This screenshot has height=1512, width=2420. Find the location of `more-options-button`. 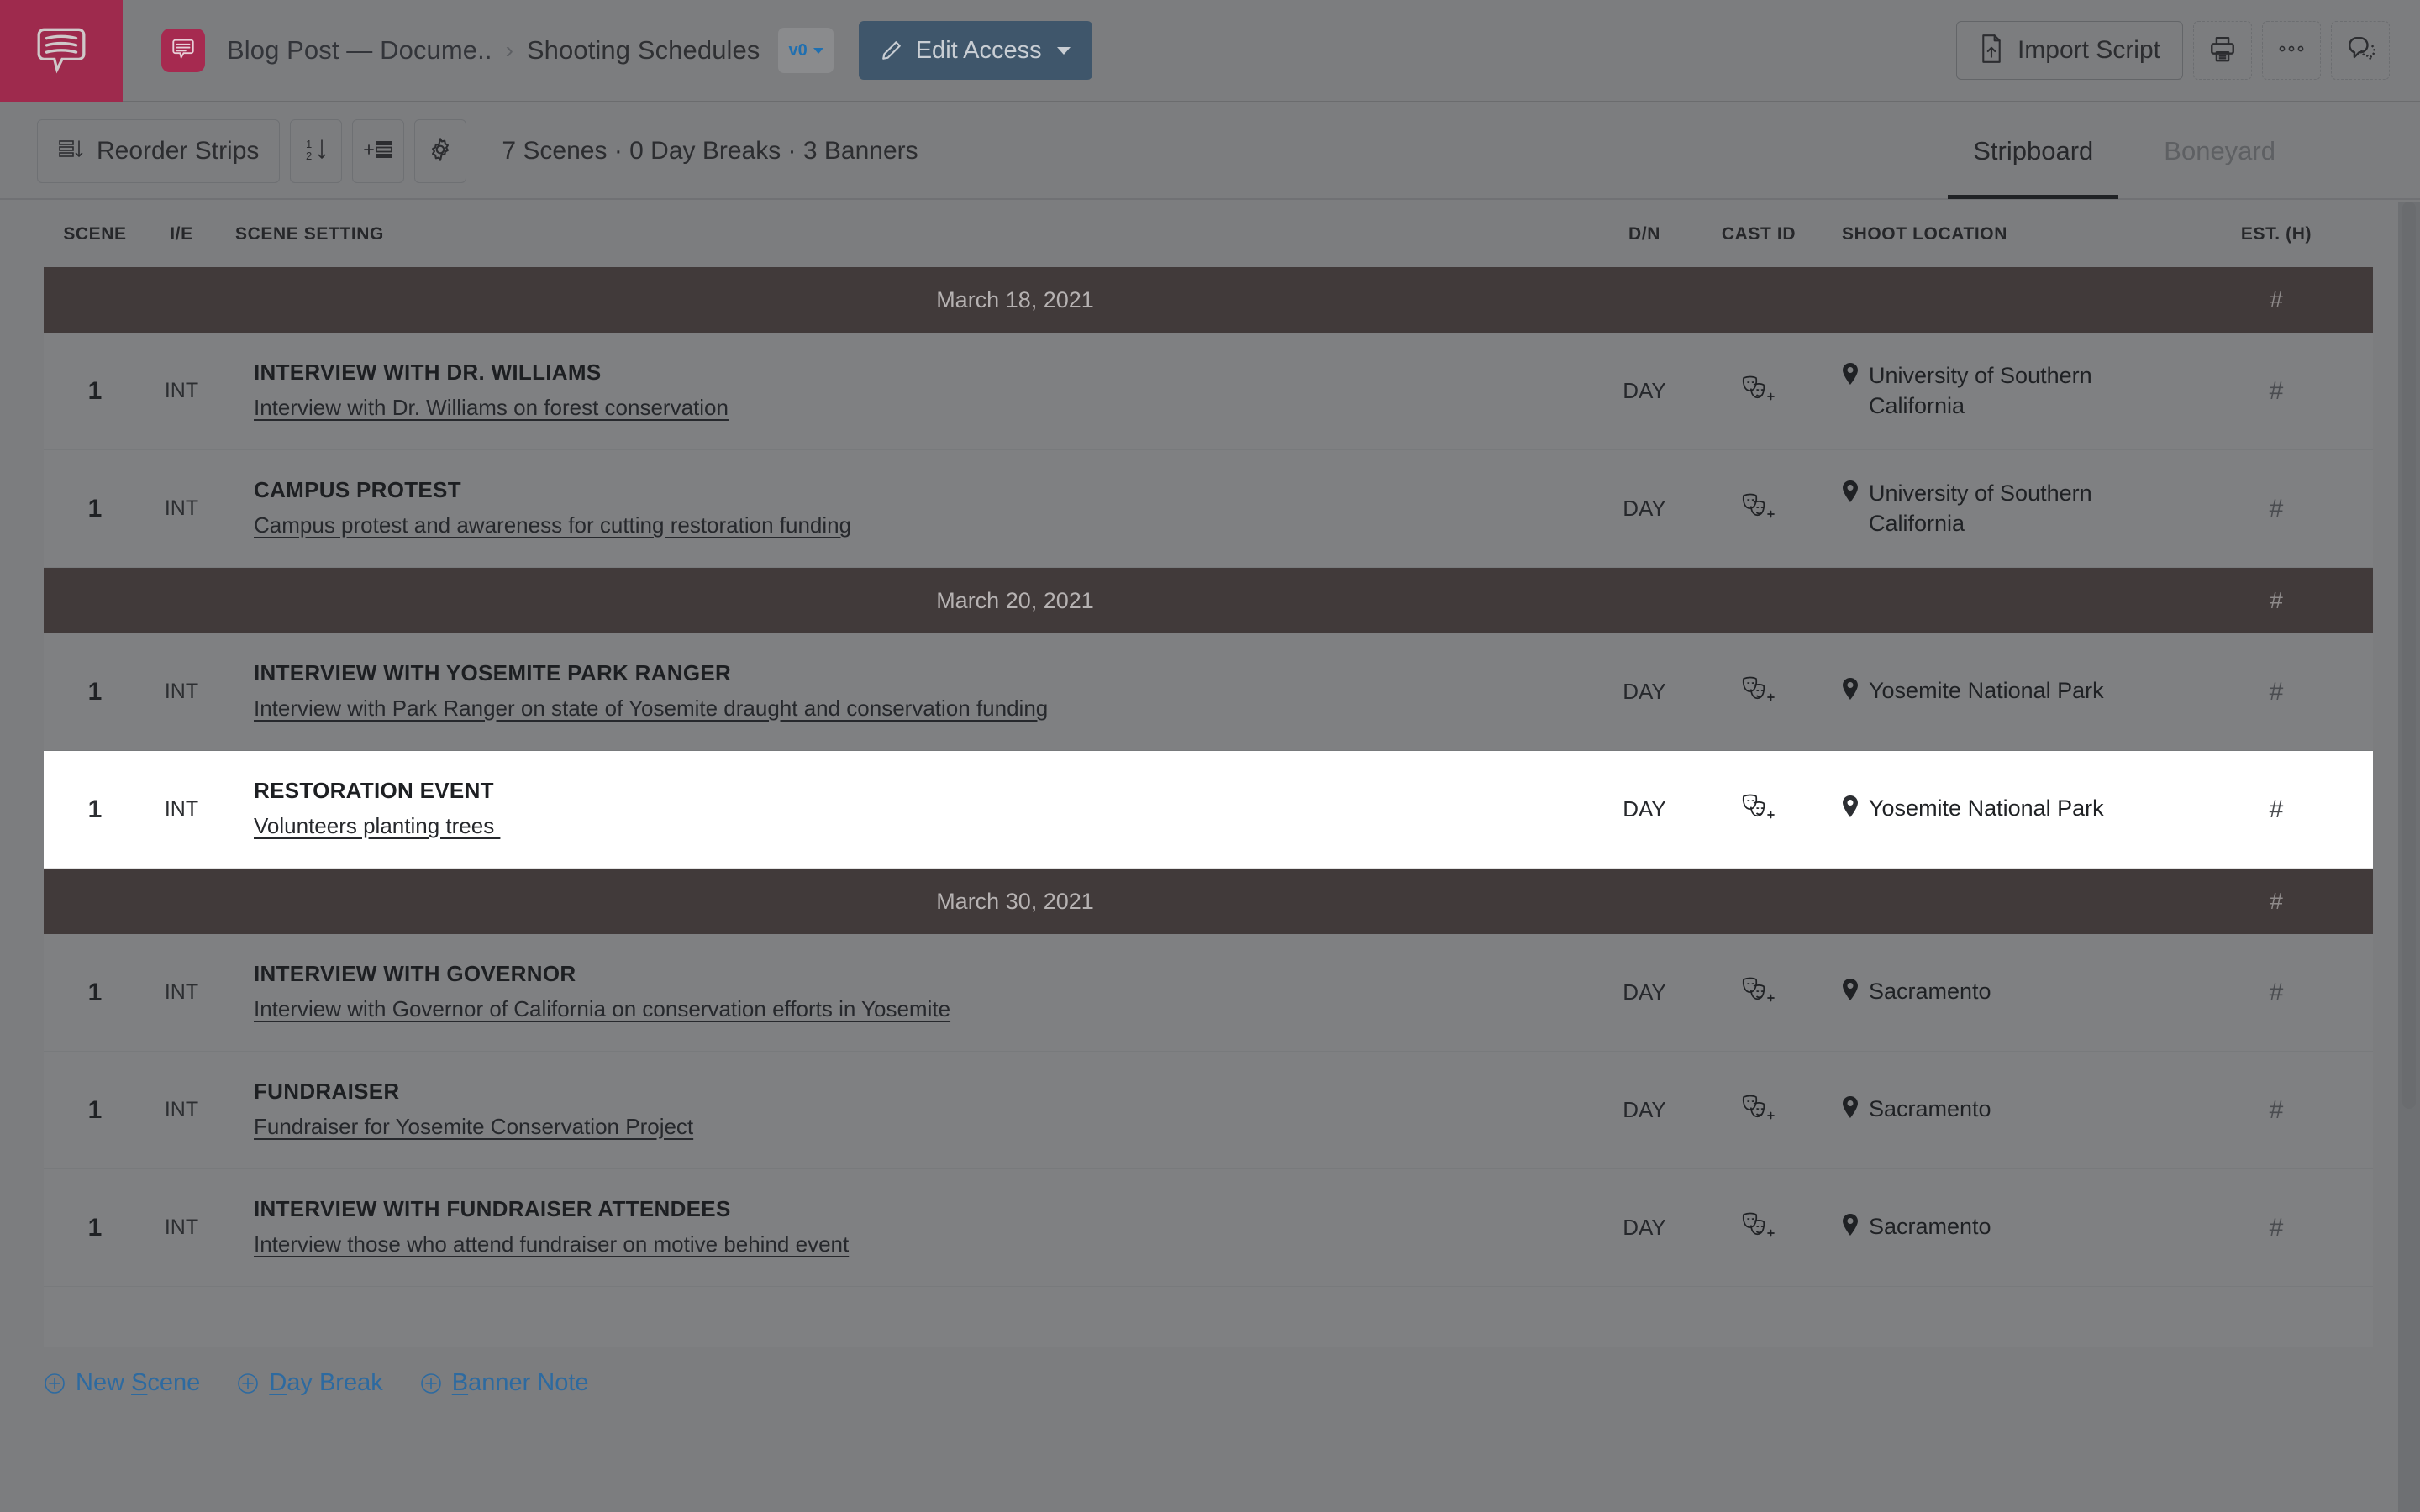

more-options-button is located at coordinates (2291, 50).